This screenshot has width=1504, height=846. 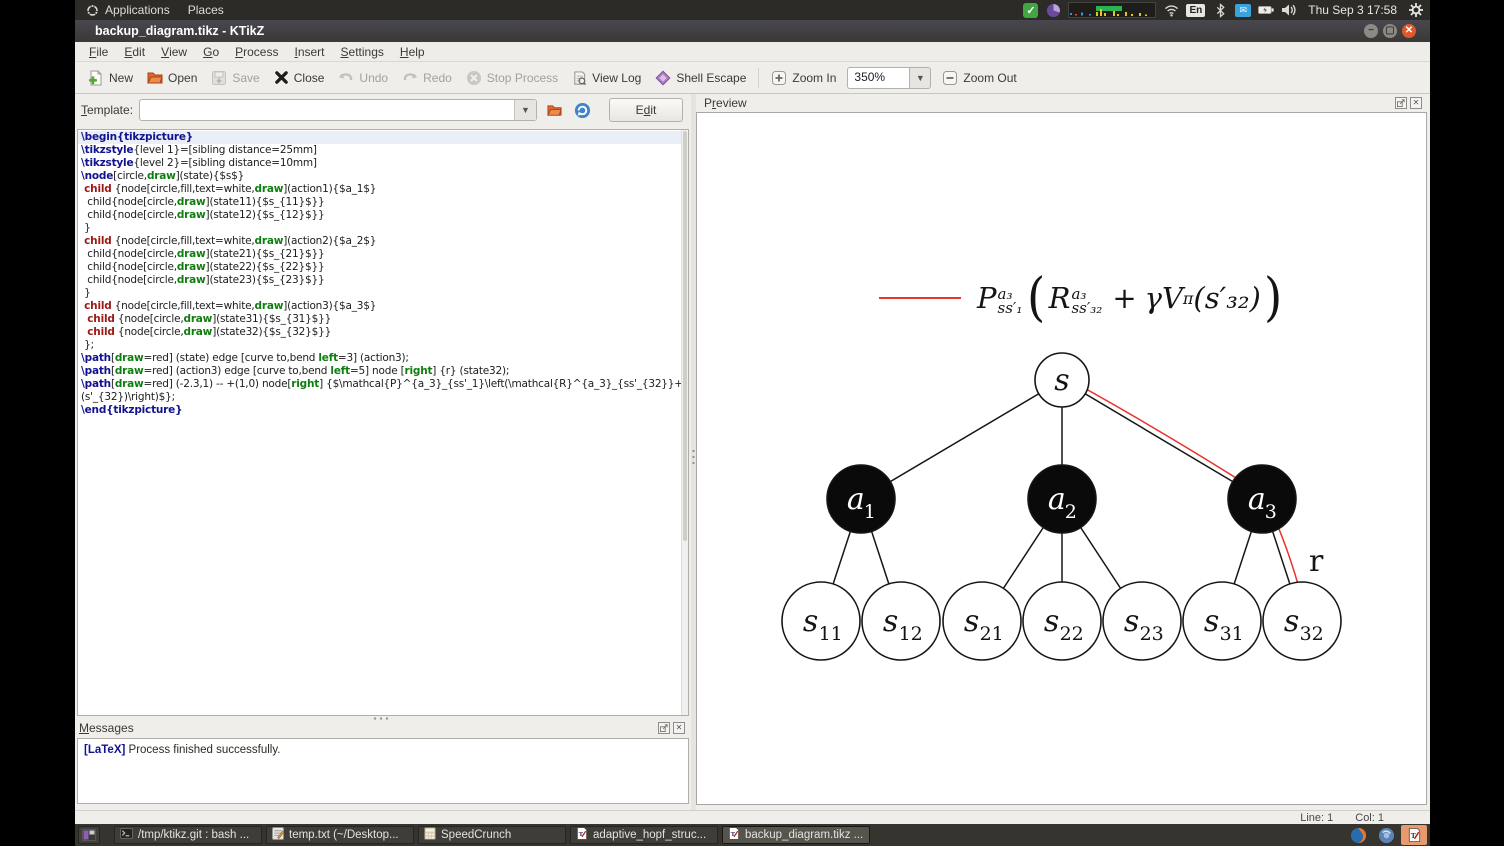 I want to click on browser-launcher, so click(x=1386, y=835).